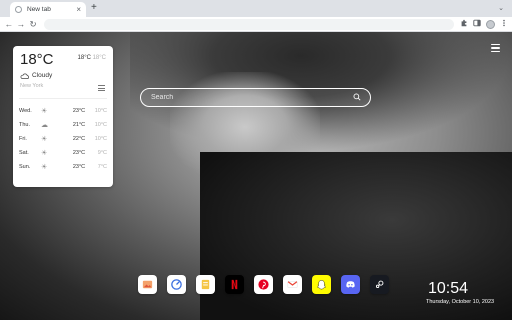 This screenshot has width=512, height=320. What do you see at coordinates (25, 111) in the screenshot?
I see `forecast-day: Wed.` at bounding box center [25, 111].